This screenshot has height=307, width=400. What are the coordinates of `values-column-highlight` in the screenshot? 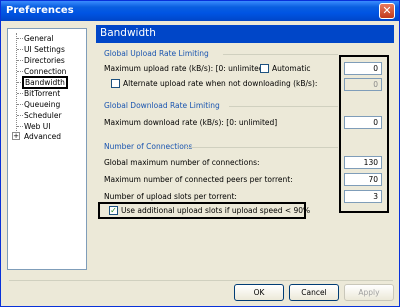 It's located at (364, 134).